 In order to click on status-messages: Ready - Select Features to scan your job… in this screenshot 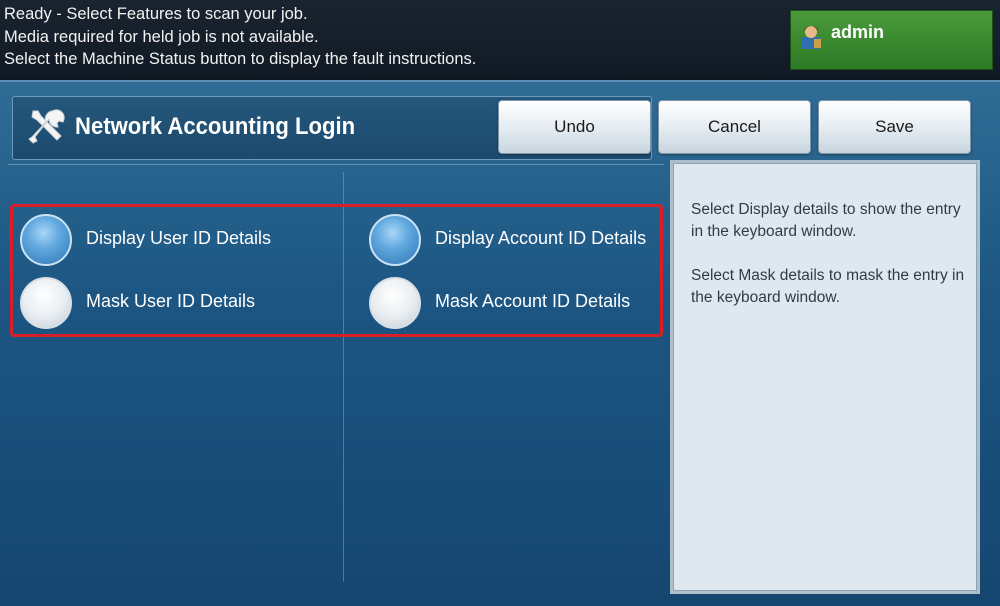, I will do `click(240, 37)`.